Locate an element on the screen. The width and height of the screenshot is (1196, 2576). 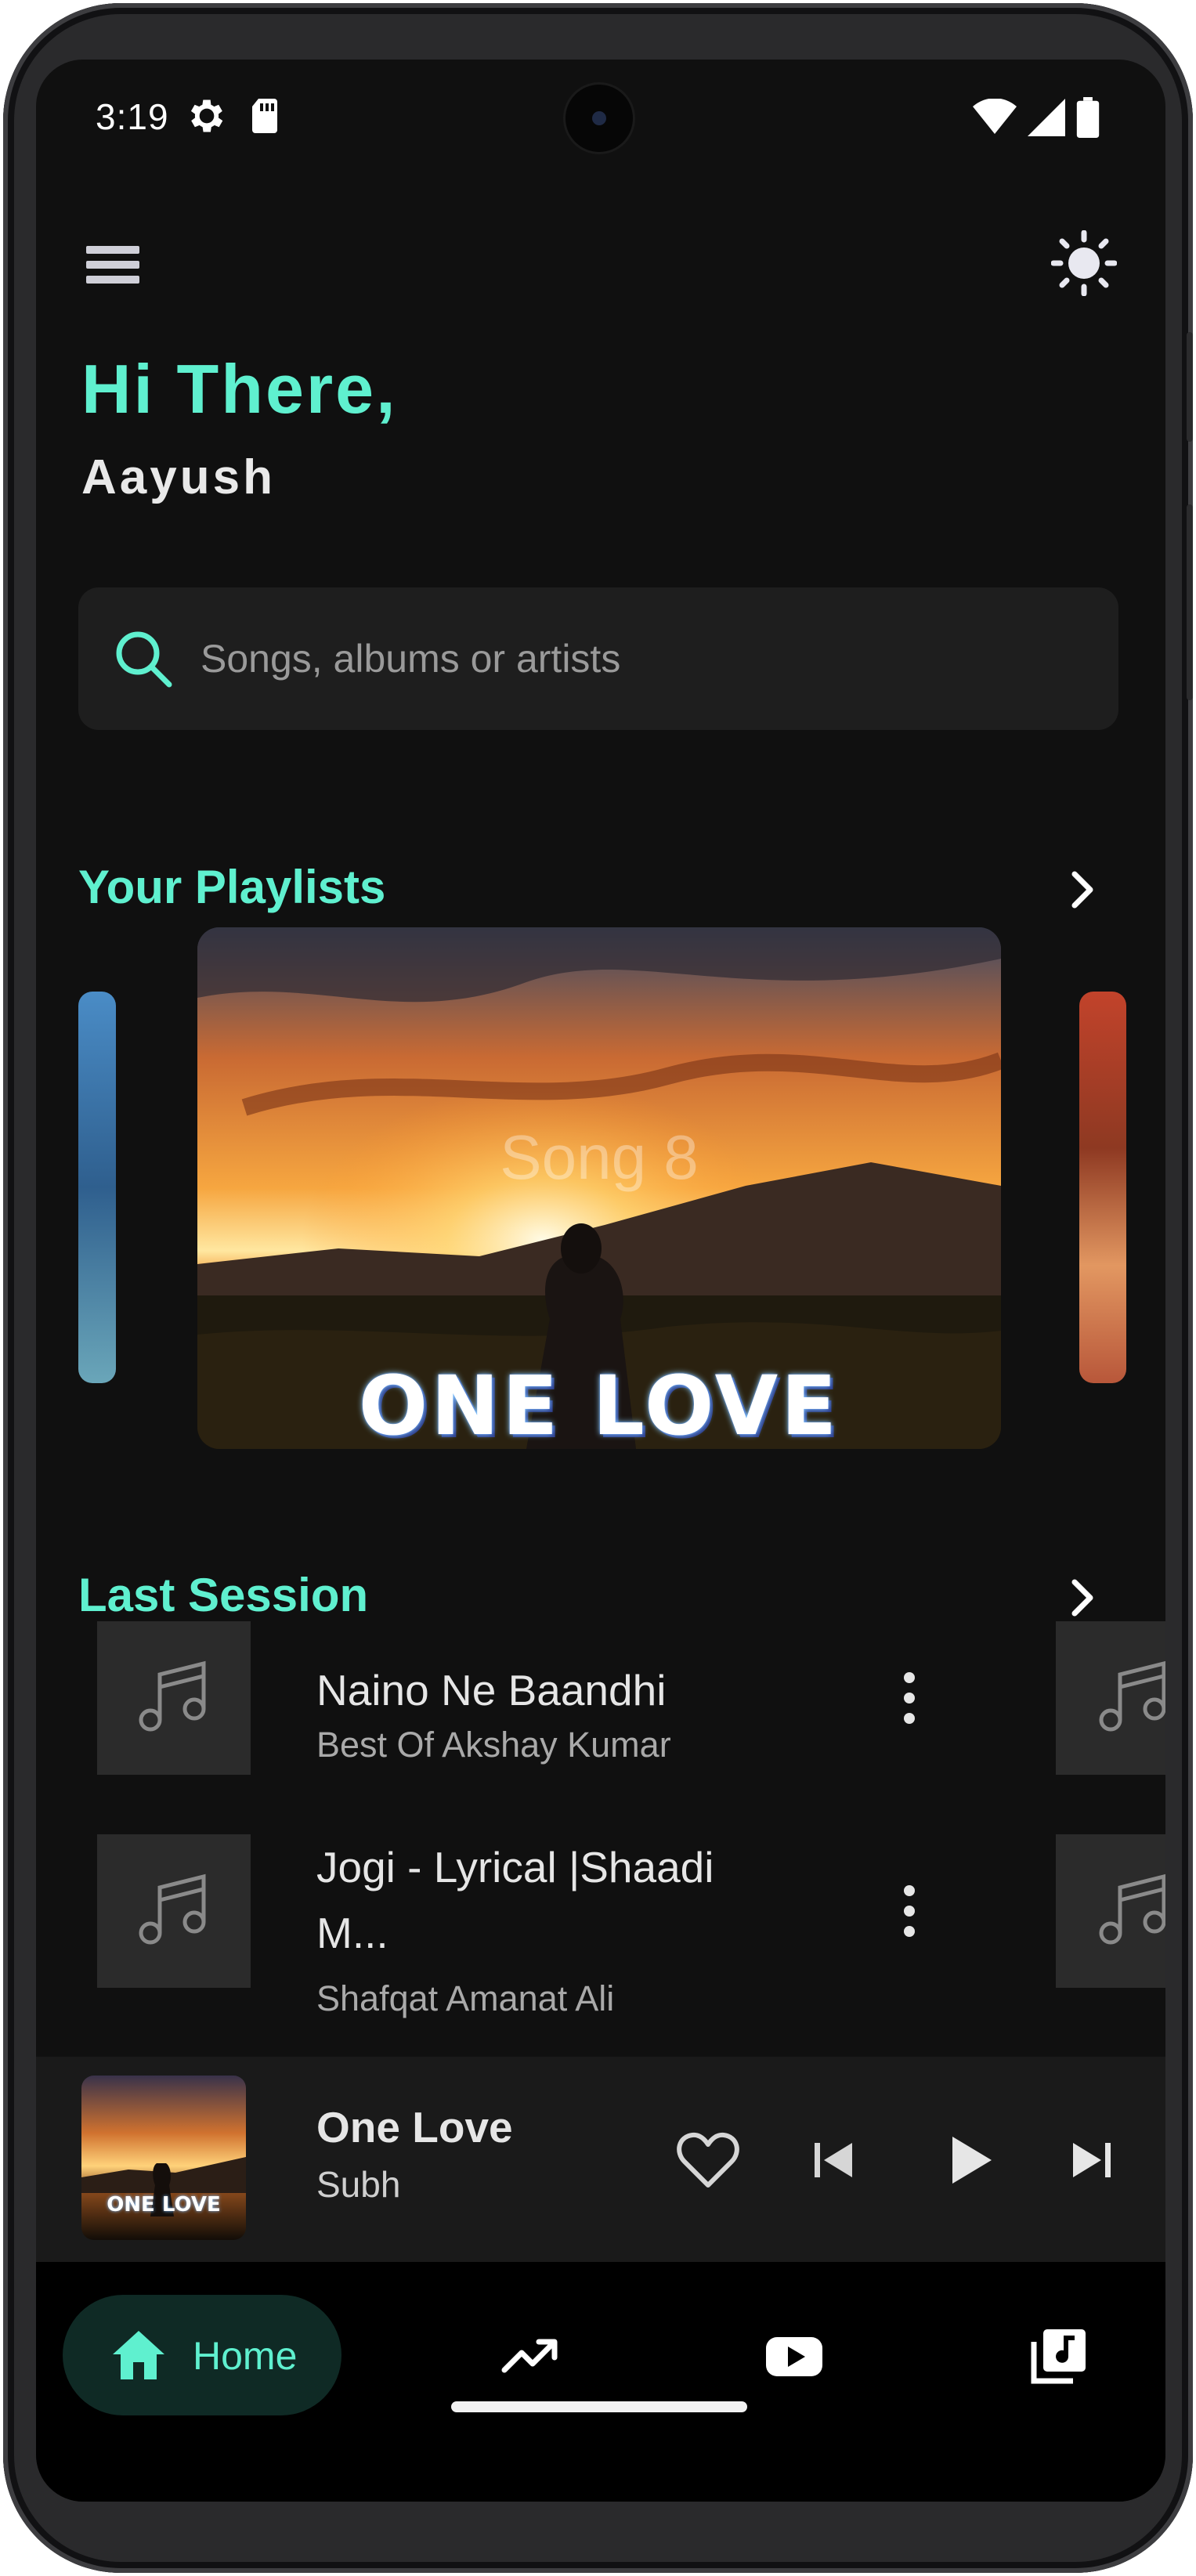
sun-icon is located at coordinates (1084, 263).